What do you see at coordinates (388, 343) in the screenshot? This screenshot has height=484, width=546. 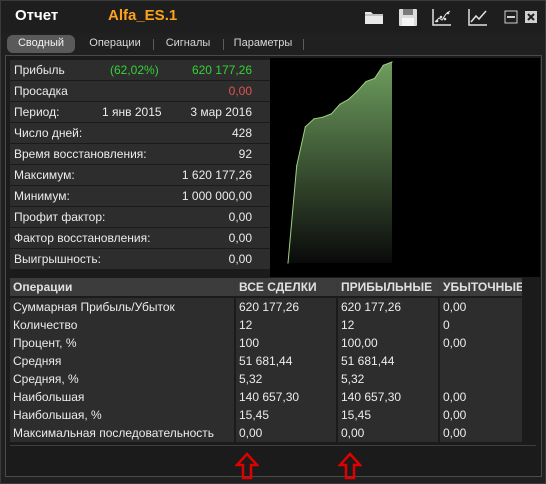 I see `profitable-value: 100,00` at bounding box center [388, 343].